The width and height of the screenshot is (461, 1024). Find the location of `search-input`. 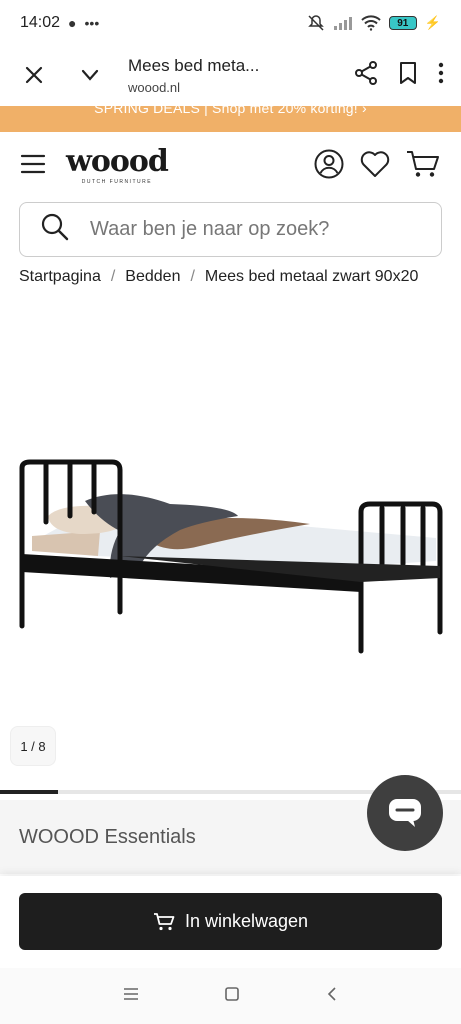

search-input is located at coordinates (250, 229).